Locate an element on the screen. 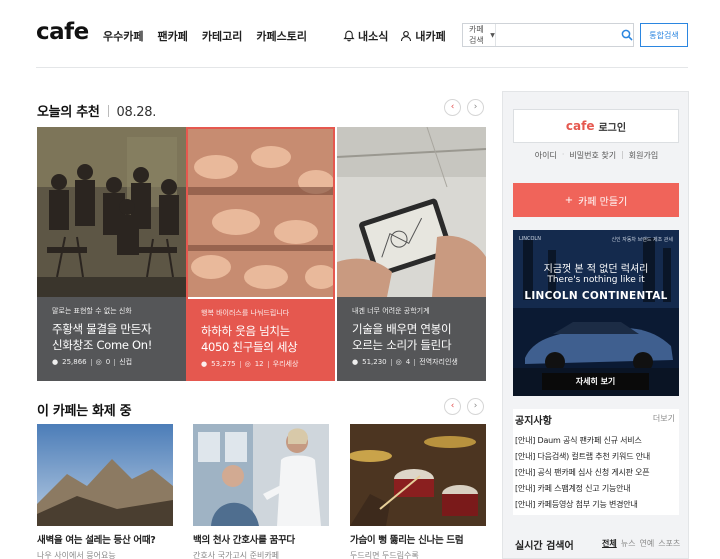  my-news-label: 내소식 is located at coordinates (373, 36).